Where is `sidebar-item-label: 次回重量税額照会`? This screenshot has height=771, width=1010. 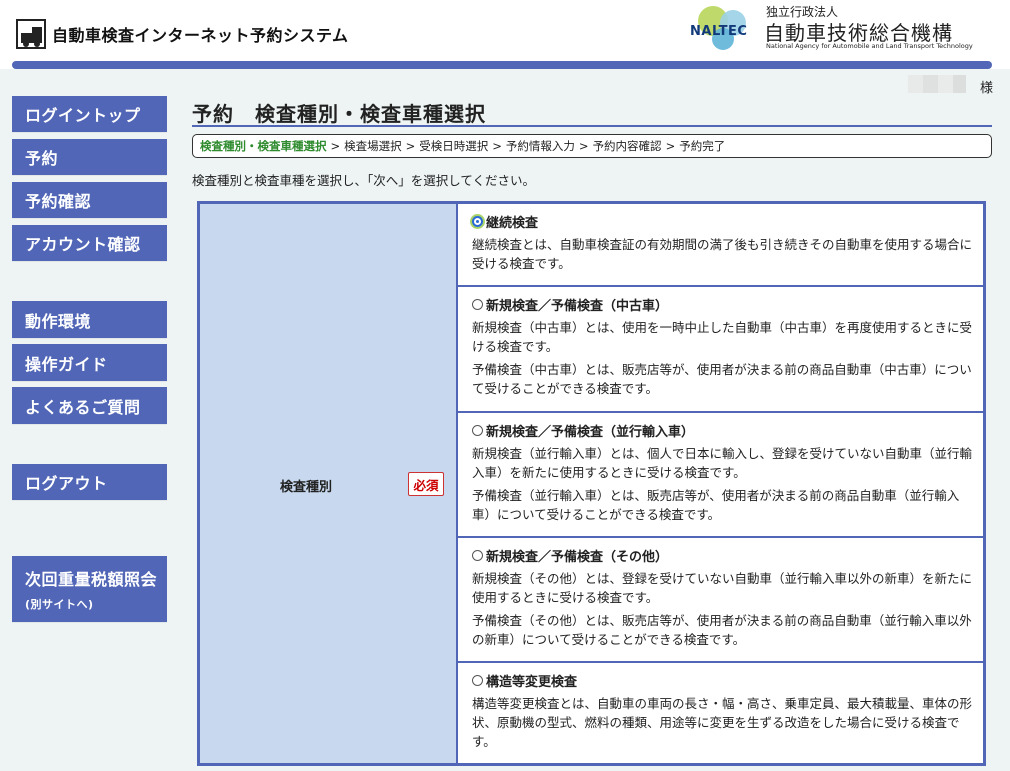 sidebar-item-label: 次回重量税額照会 is located at coordinates (91, 579).